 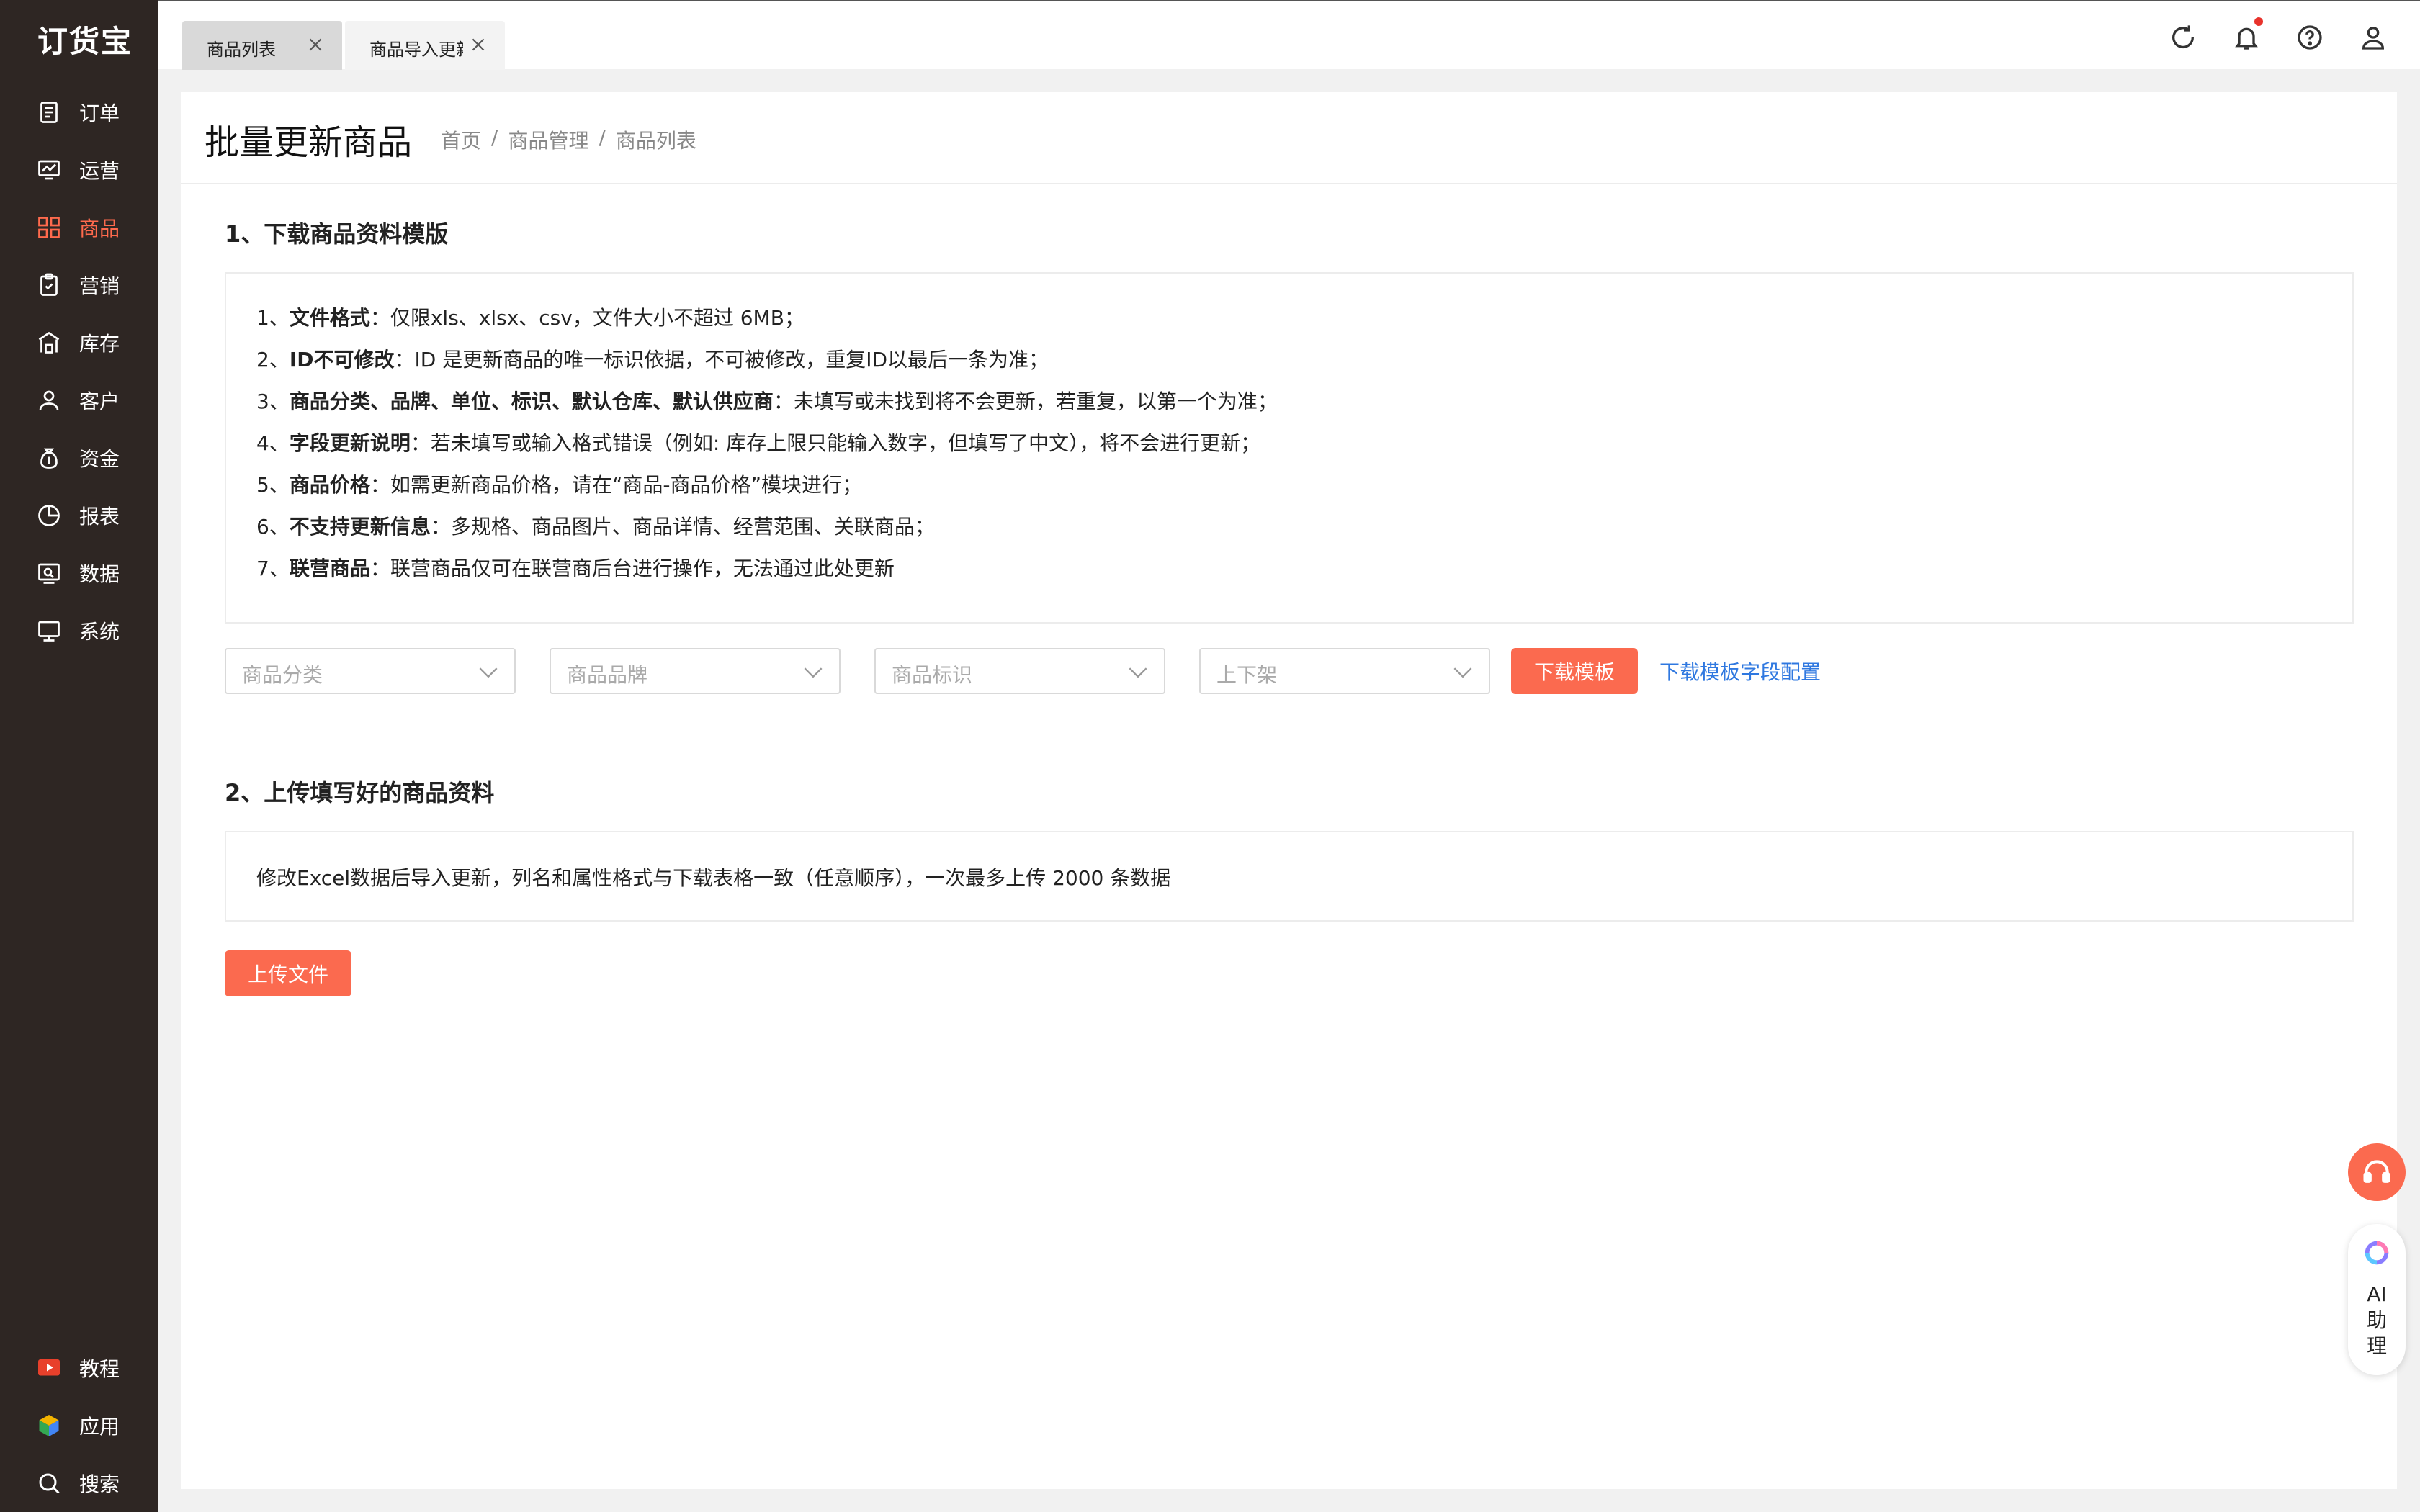 I want to click on sidebar-item-system: 系统, so click(x=79, y=631).